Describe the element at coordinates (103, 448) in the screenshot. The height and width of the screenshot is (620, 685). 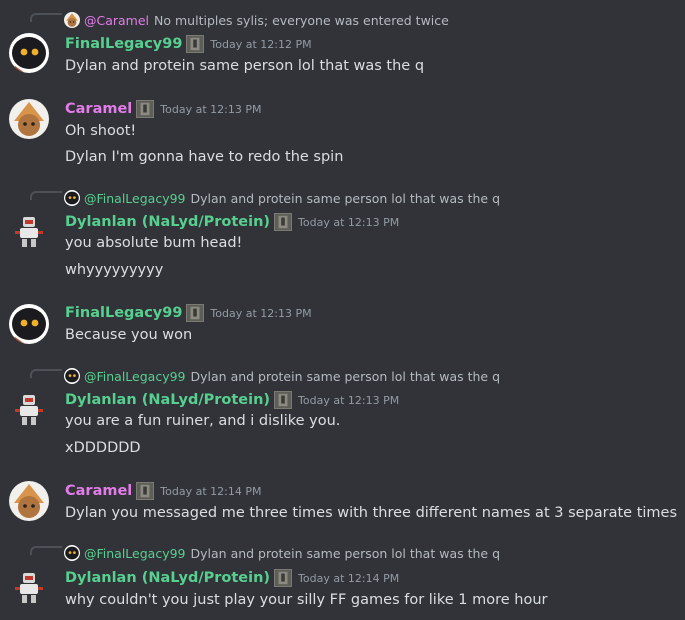
I see `message-text: xDDDDDD` at that location.